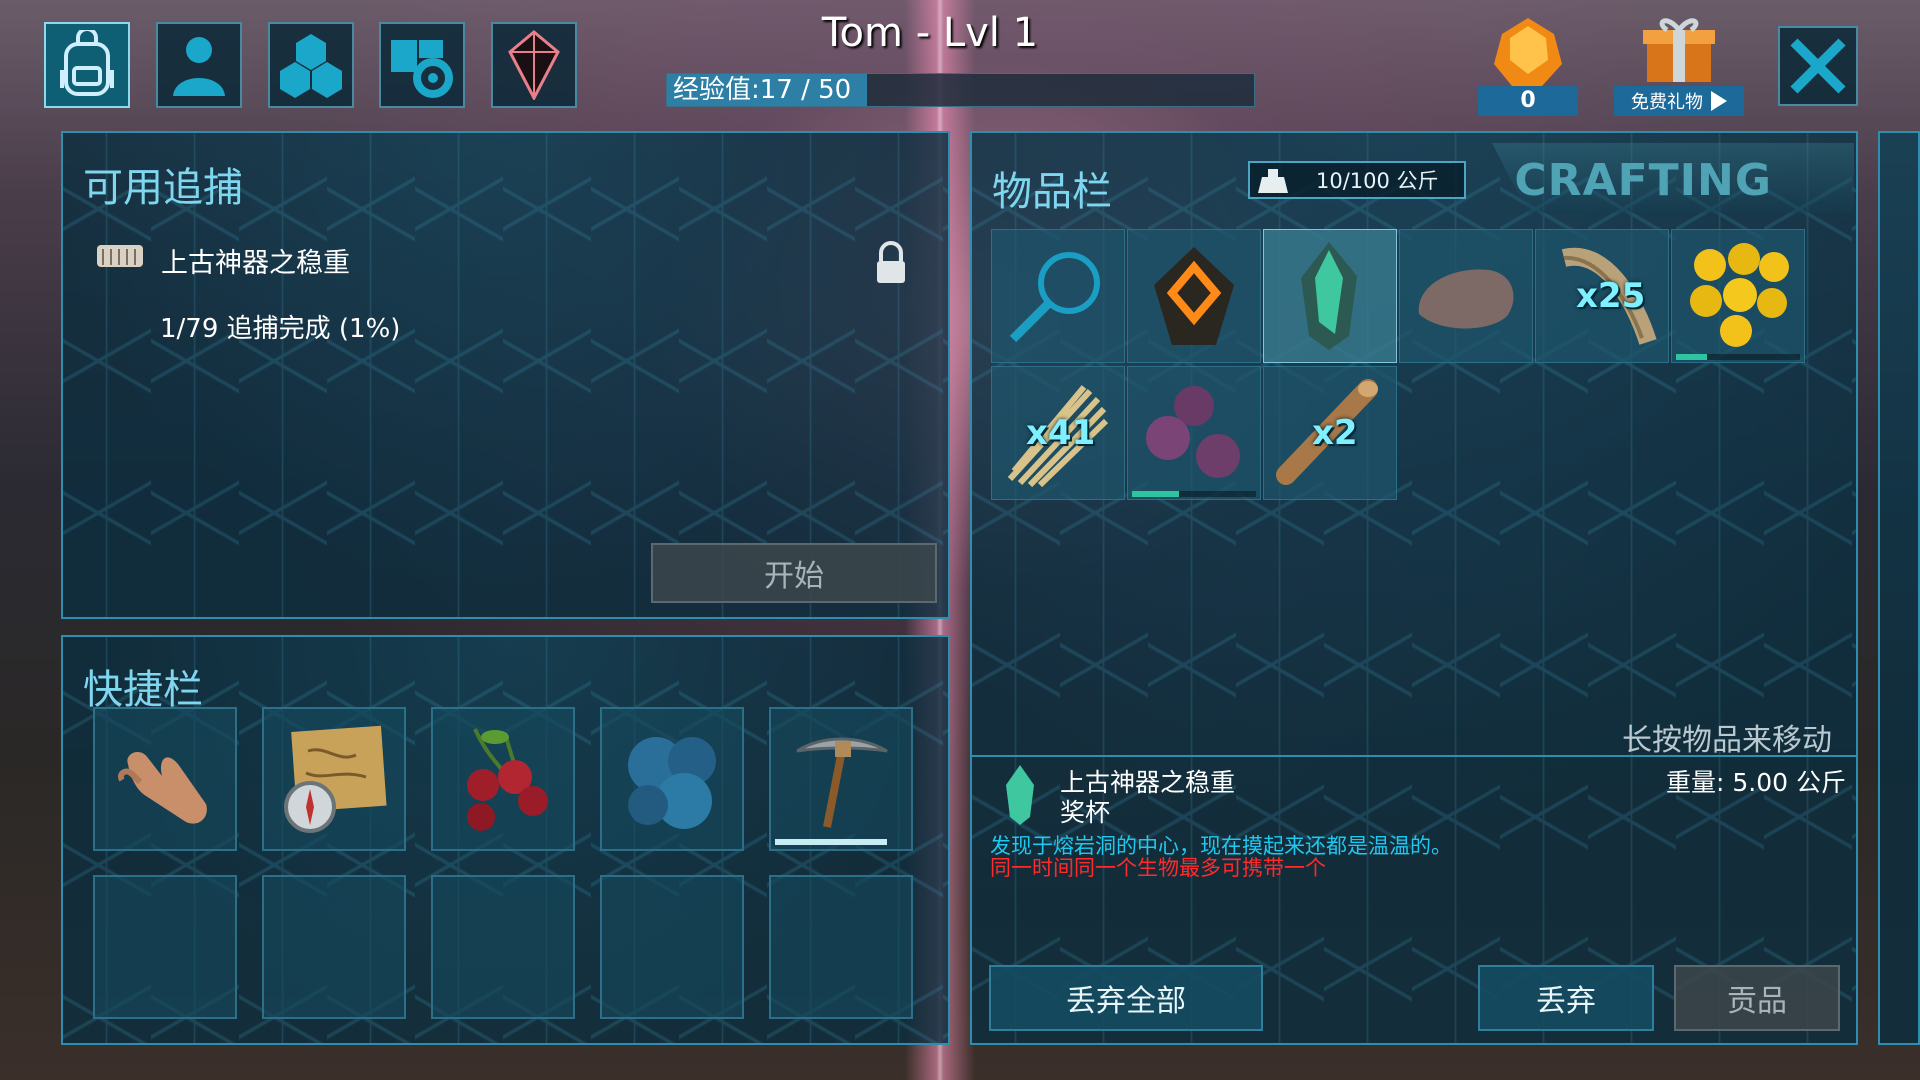  Describe the element at coordinates (1679, 50) in the screenshot. I see `gift-box-icon` at that location.